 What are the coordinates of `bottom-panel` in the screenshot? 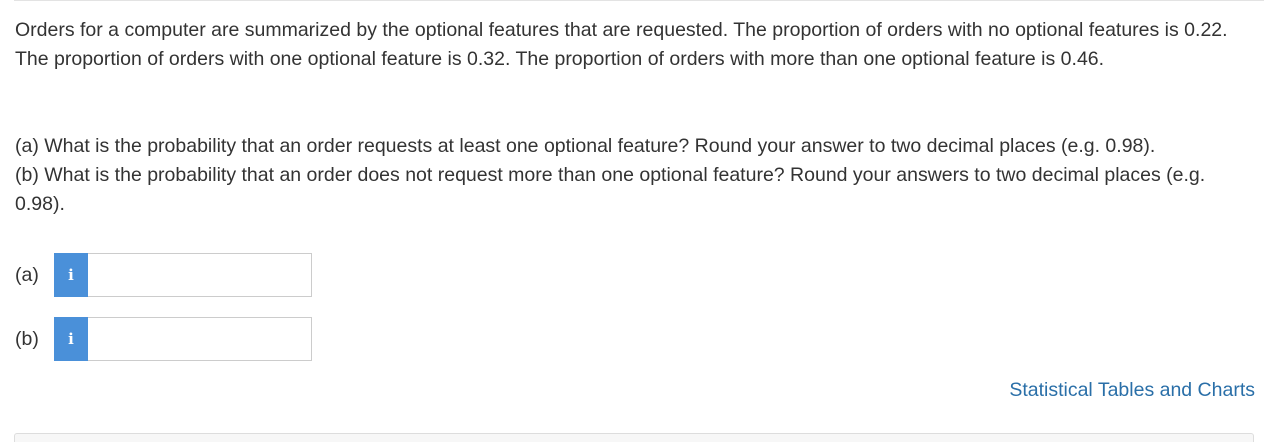 It's located at (634, 437).